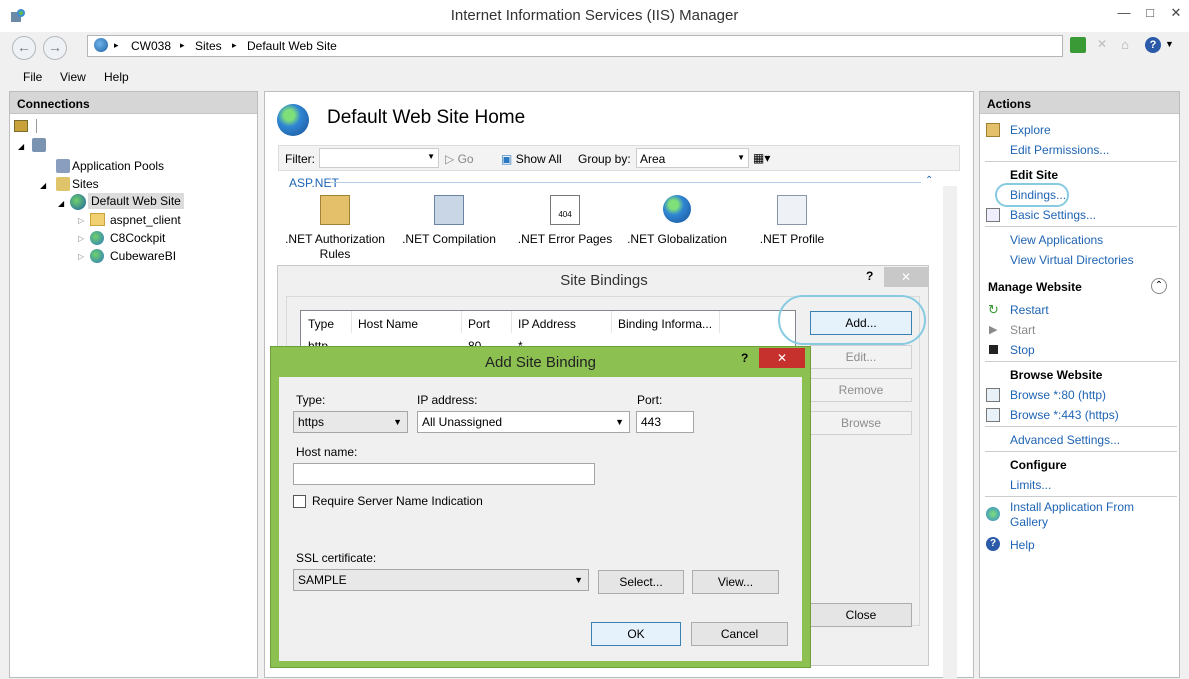 The height and width of the screenshot is (679, 1189). What do you see at coordinates (55, 48) in the screenshot?
I see `forward-button: →` at bounding box center [55, 48].